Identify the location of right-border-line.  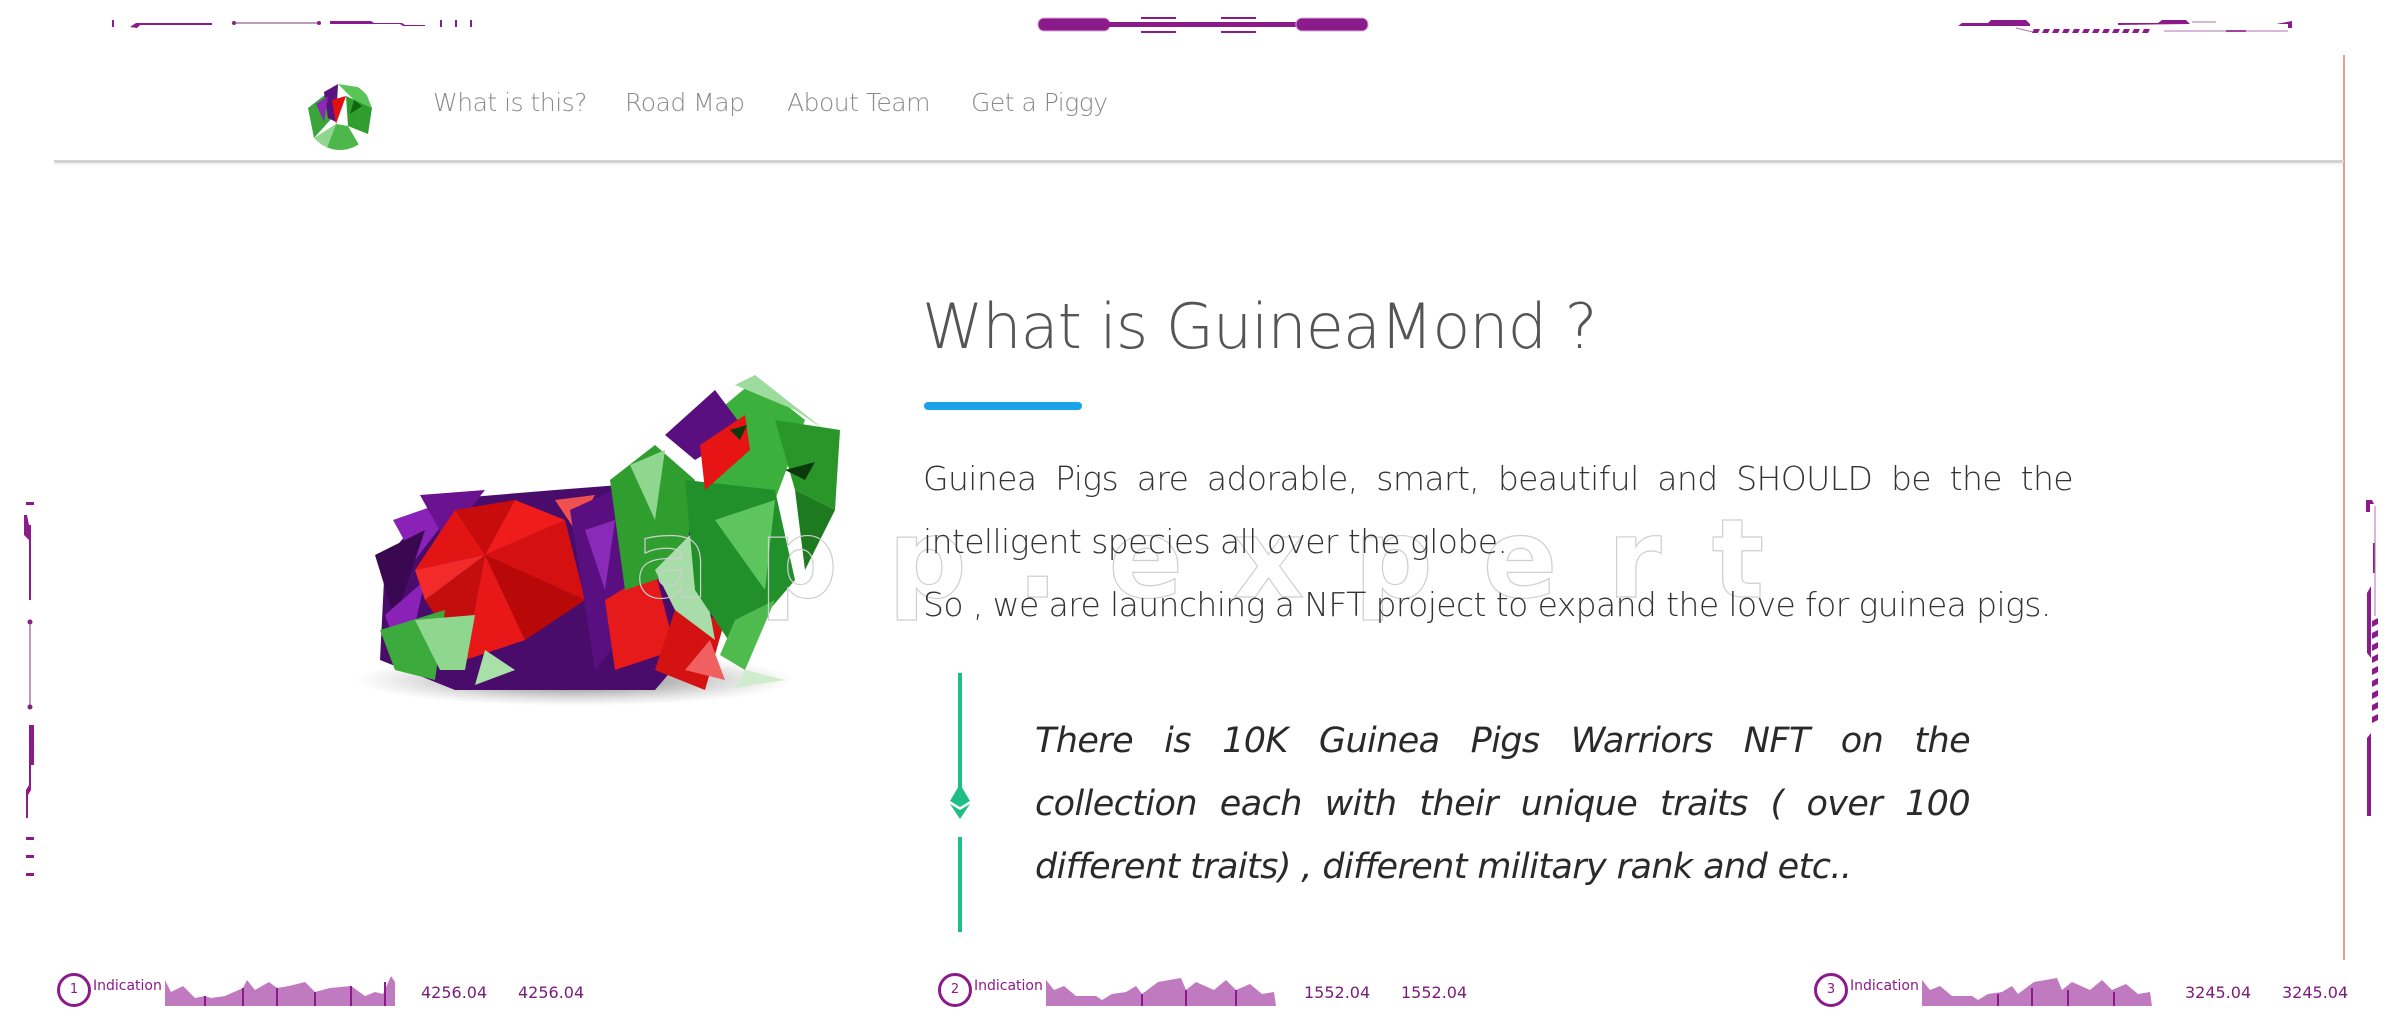
(2344, 507).